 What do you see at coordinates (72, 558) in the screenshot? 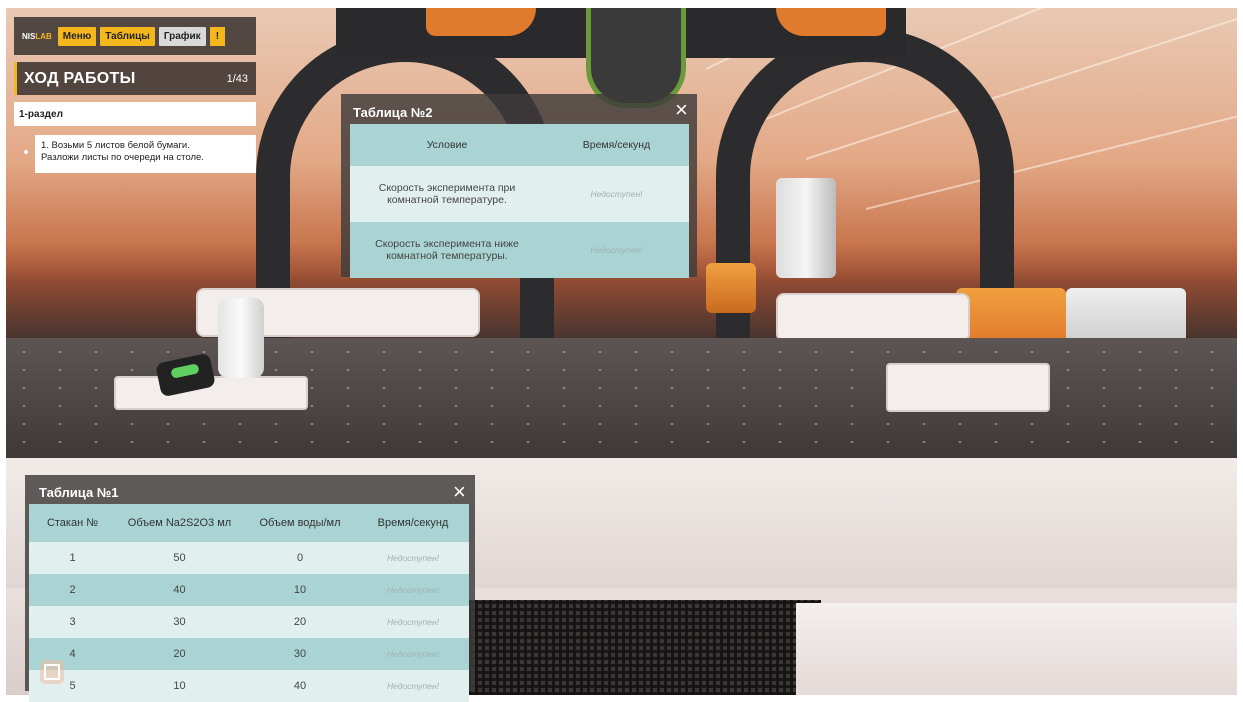
I see `table1-cell: 1` at bounding box center [72, 558].